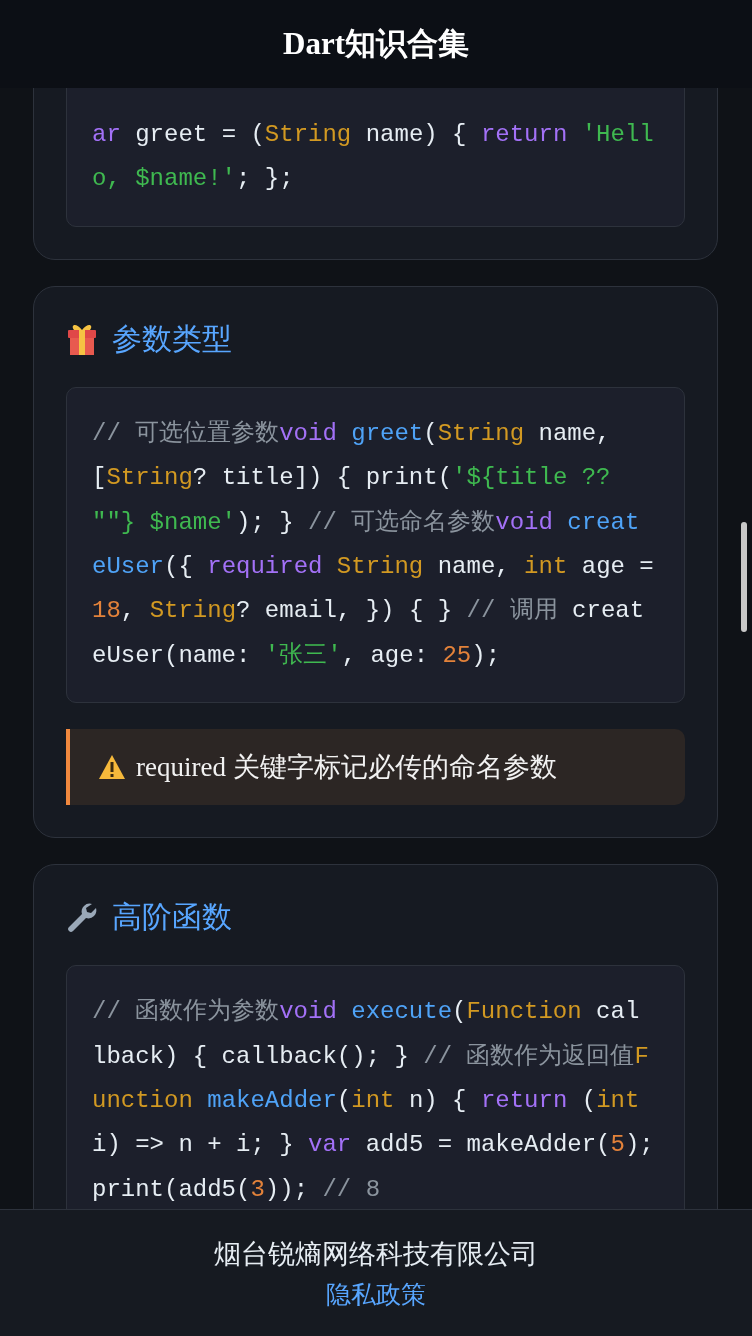 Image resolution: width=752 pixels, height=1336 pixels. I want to click on code-line: [String? title]) { print('${title ??, so click(352, 478).